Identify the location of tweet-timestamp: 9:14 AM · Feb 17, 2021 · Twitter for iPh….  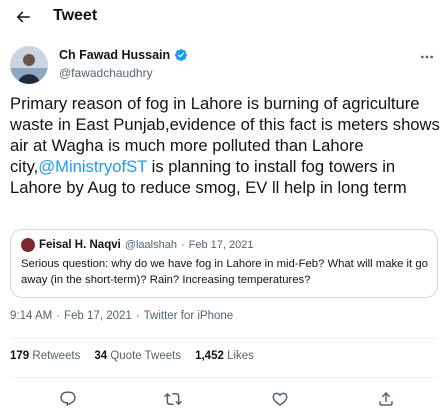
(121, 316).